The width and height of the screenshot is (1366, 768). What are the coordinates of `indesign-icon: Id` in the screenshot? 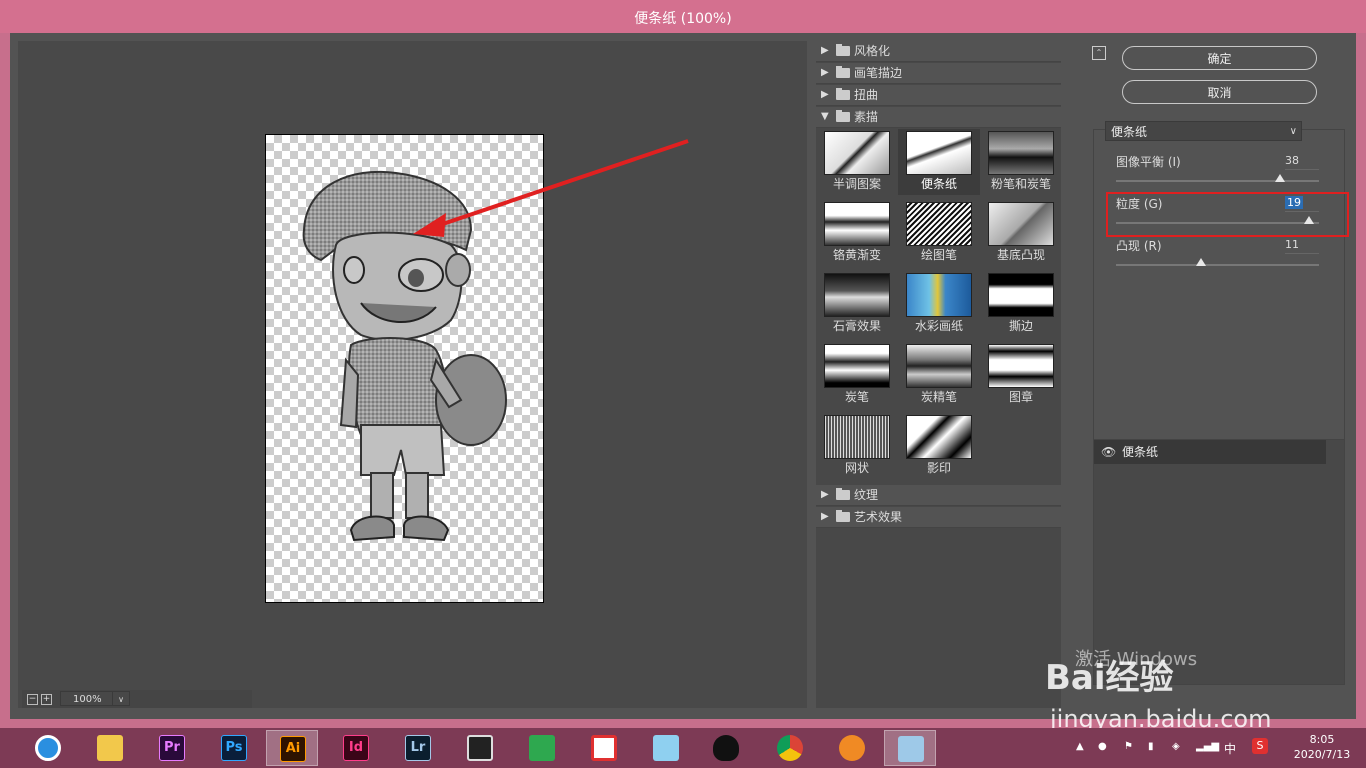 It's located at (356, 748).